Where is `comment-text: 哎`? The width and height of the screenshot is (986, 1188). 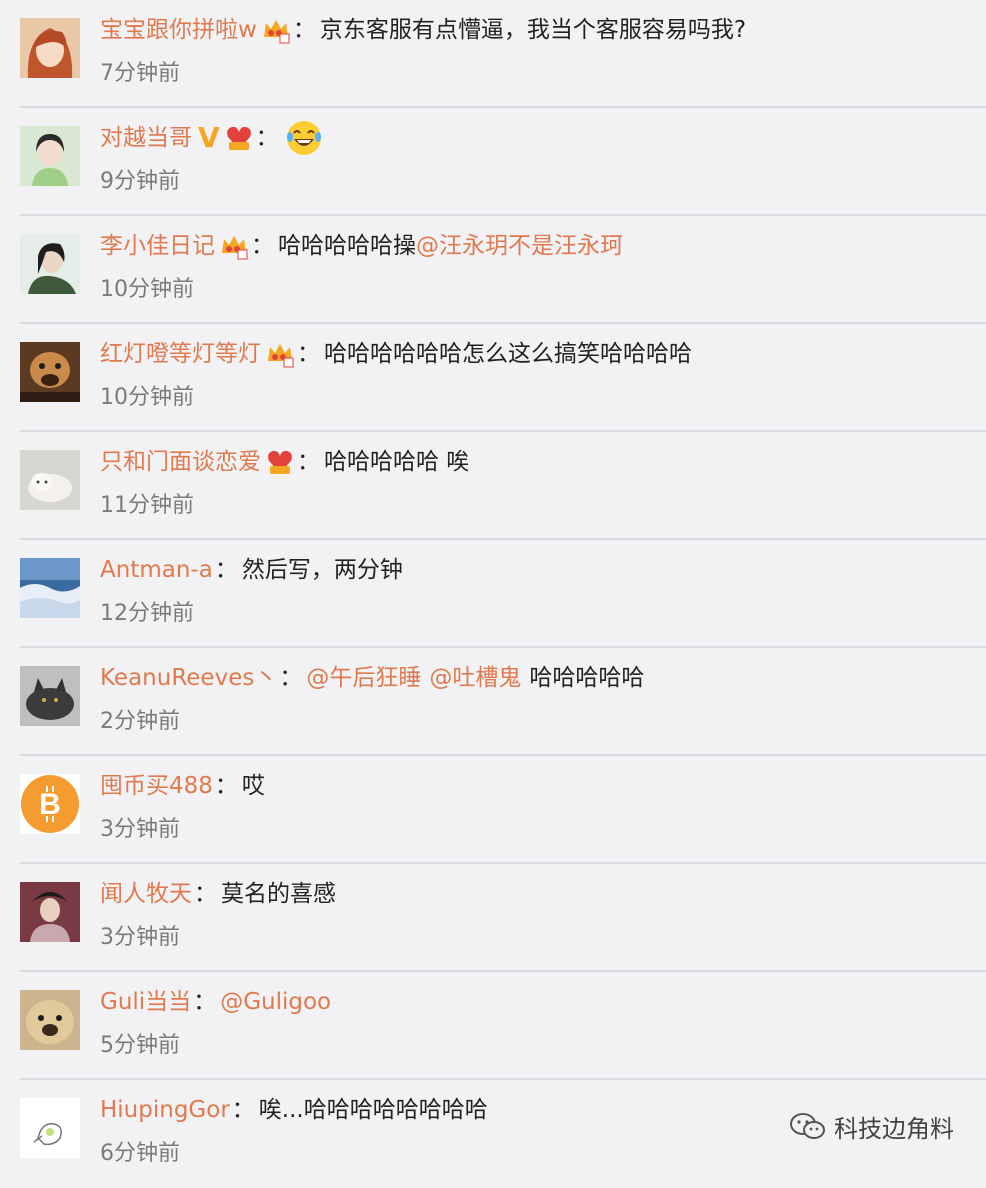
comment-text: 哎 is located at coordinates (253, 786).